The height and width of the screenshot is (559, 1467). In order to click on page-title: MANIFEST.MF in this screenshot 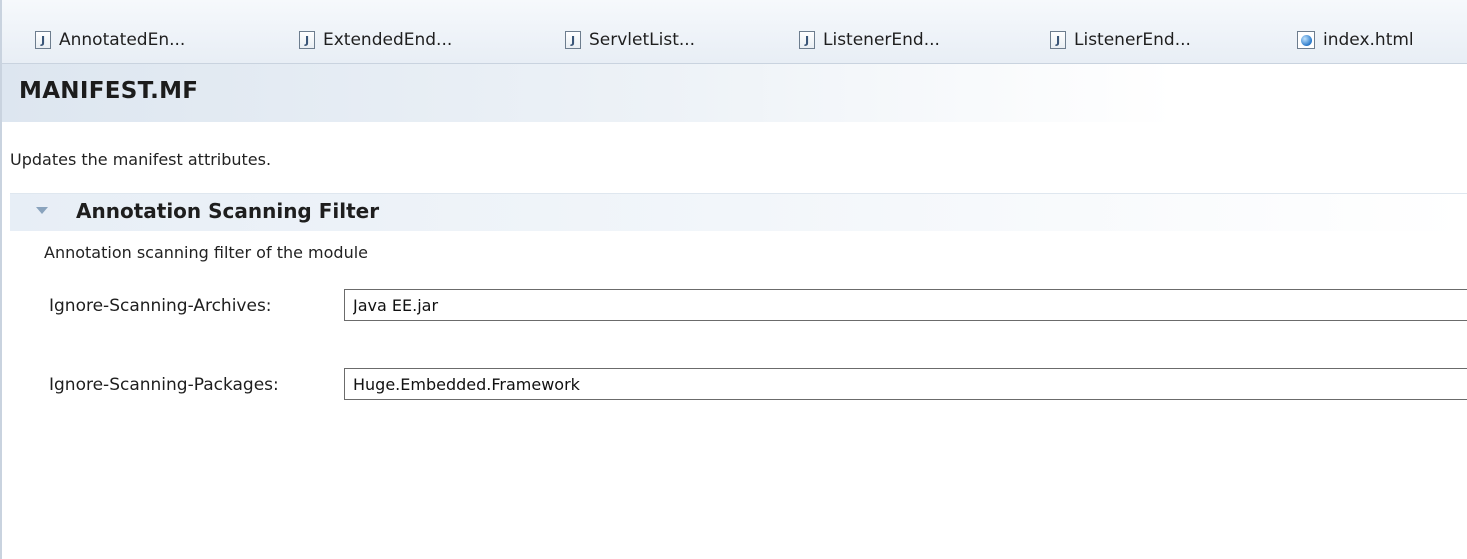, I will do `click(109, 91)`.